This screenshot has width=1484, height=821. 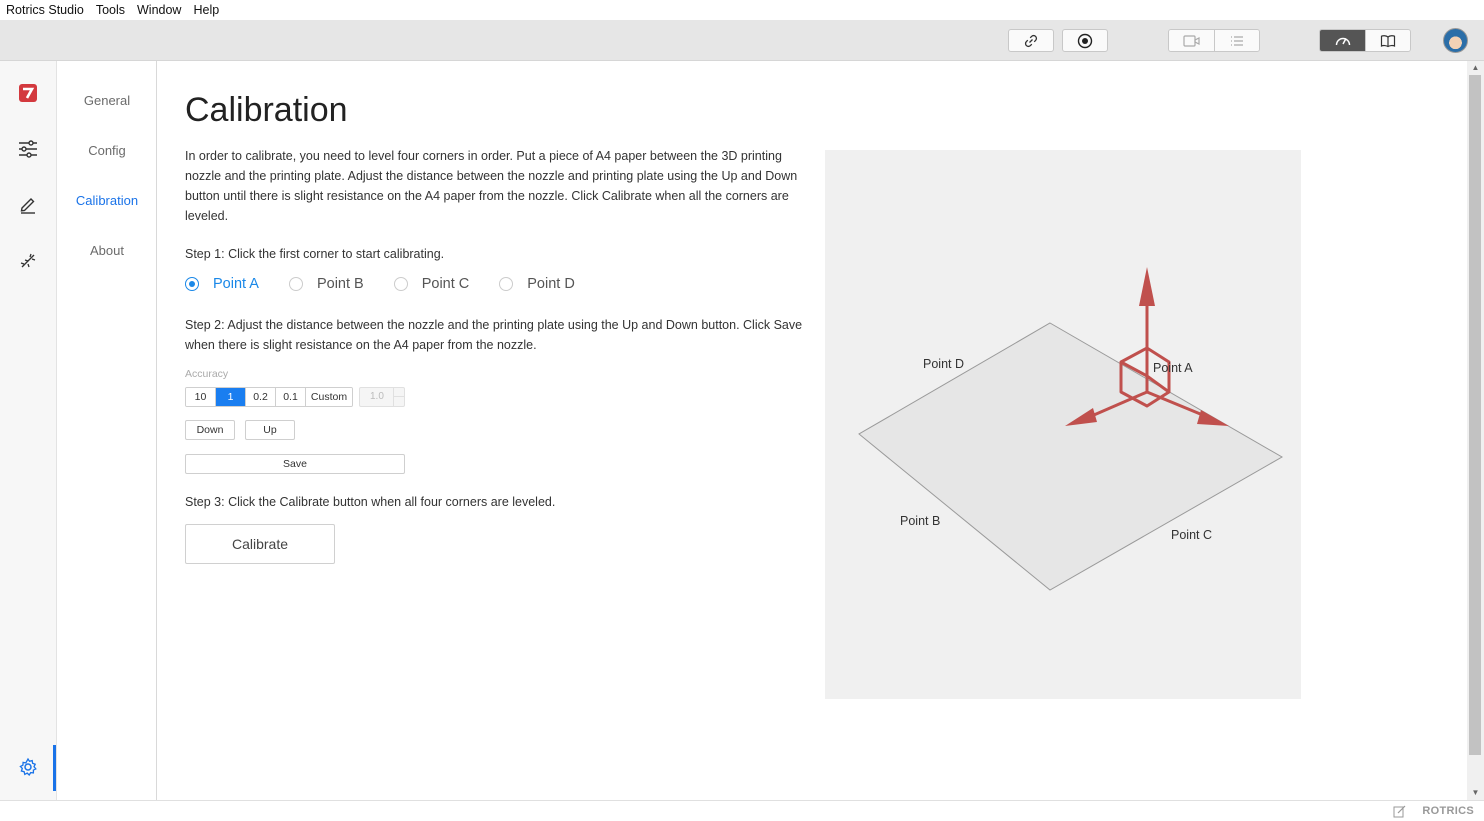 I want to click on book-icon, so click(x=1388, y=40).